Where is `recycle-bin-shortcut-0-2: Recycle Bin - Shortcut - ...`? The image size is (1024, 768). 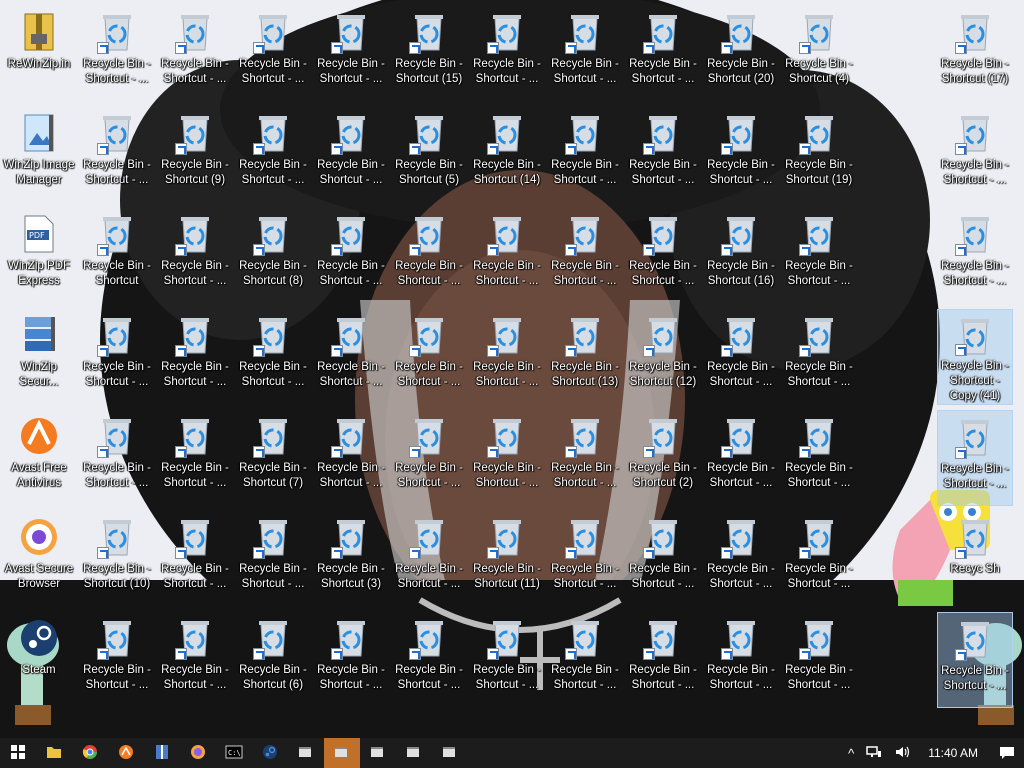
recycle-bin-shortcut-0-2: Recycle Bin - Shortcut - ... is located at coordinates (273, 54).